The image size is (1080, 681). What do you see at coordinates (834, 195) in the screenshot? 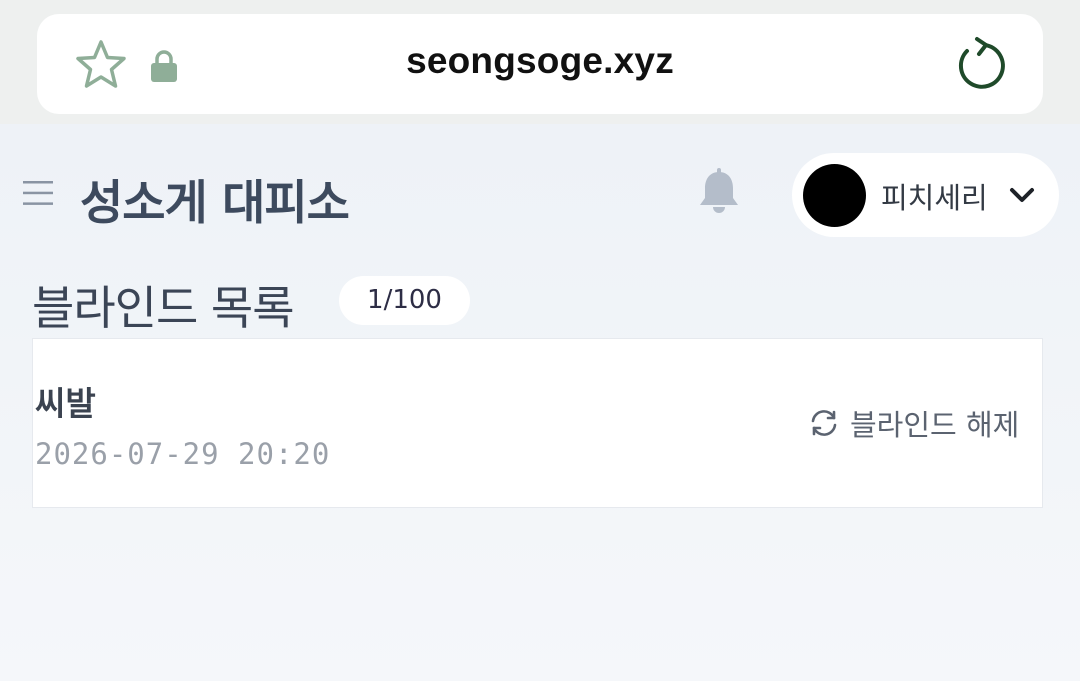
I see `avatar` at bounding box center [834, 195].